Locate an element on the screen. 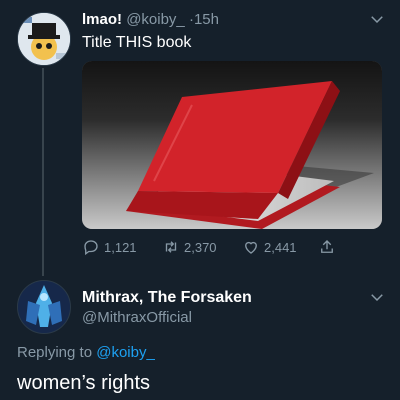 Image resolution: width=400 pixels, height=400 pixels. thread-line is located at coordinates (43, 172).